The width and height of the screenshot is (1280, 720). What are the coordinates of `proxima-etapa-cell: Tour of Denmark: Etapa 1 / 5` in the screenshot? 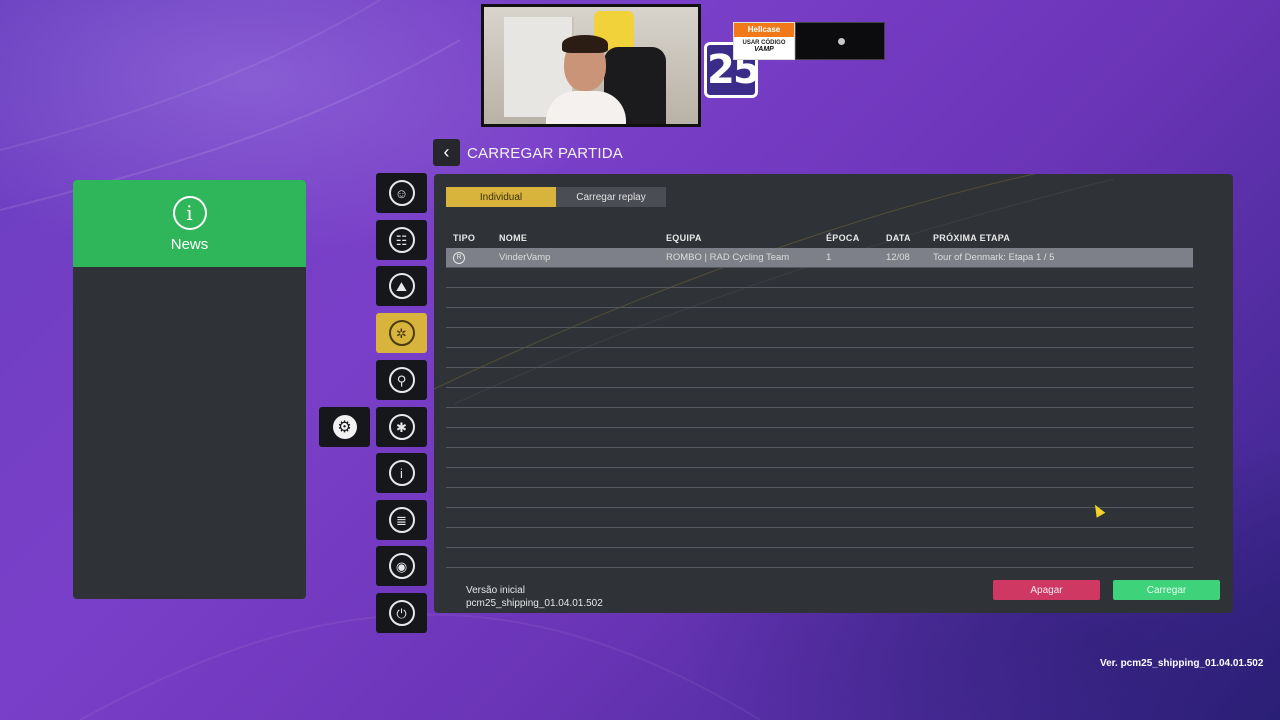 It's located at (994, 257).